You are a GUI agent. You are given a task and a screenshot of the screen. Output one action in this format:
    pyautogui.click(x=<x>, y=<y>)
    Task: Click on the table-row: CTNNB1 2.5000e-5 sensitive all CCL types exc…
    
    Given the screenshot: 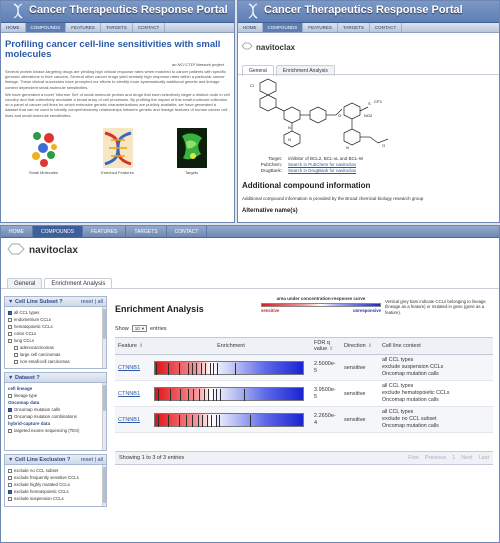 What is the action you would take?
    pyautogui.click(x=304, y=367)
    